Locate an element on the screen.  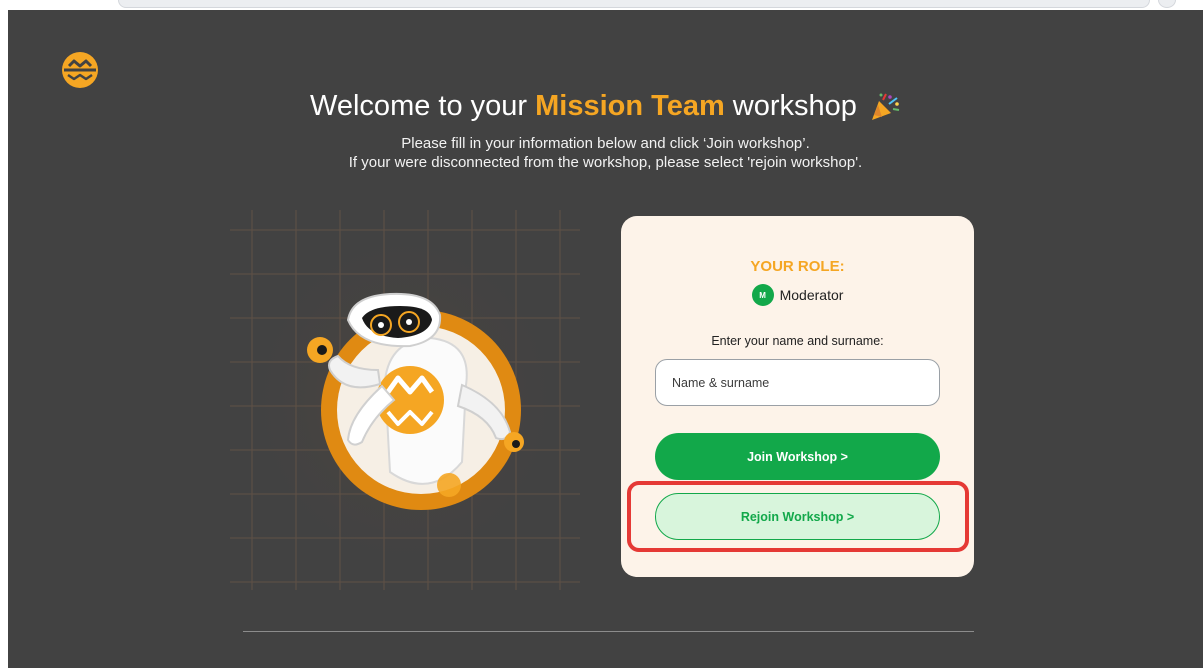
join-workshop-button: Join Workshop > is located at coordinates (797, 456).